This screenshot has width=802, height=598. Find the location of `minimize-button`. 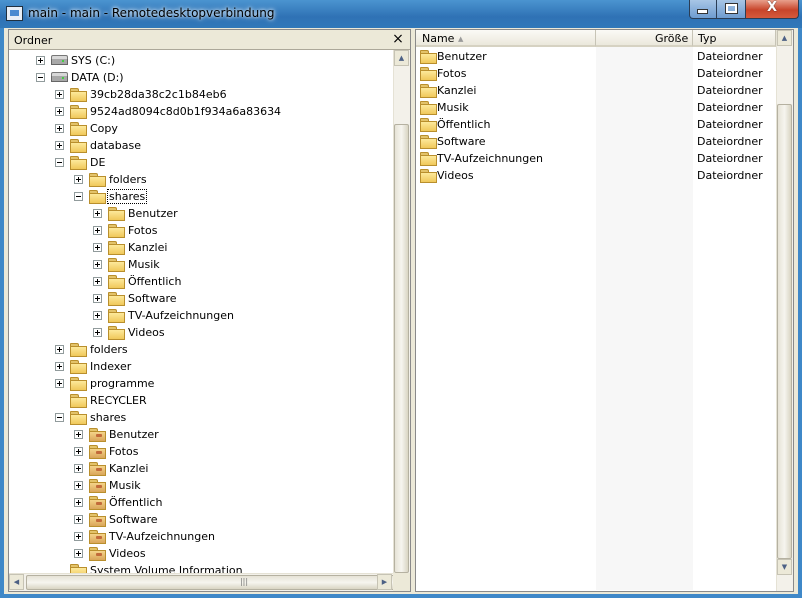

minimize-button is located at coordinates (703, 9).